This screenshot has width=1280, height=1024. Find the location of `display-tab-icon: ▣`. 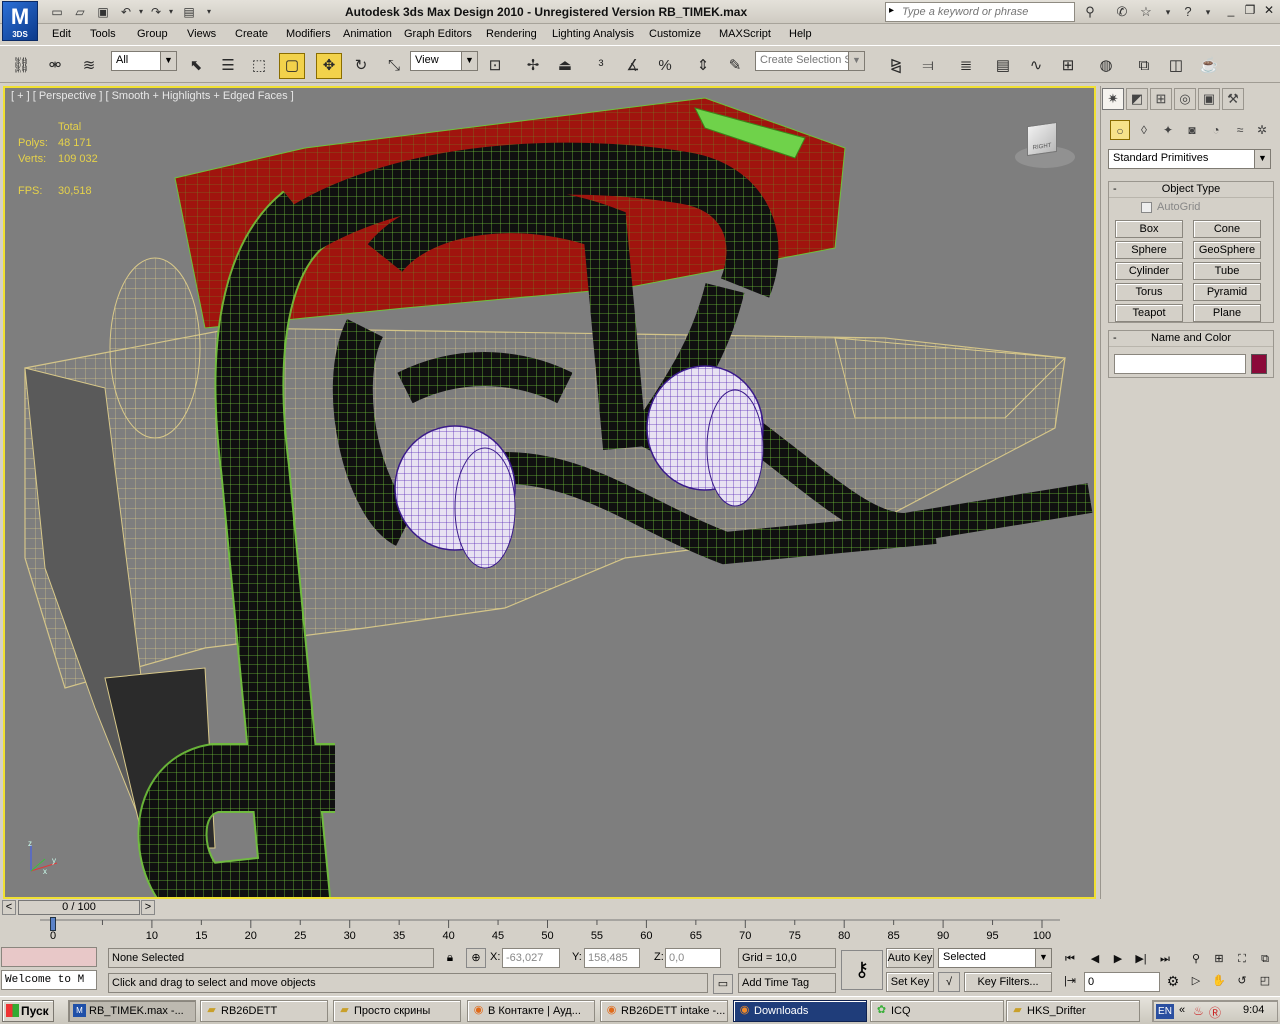

display-tab-icon: ▣ is located at coordinates (1209, 99).